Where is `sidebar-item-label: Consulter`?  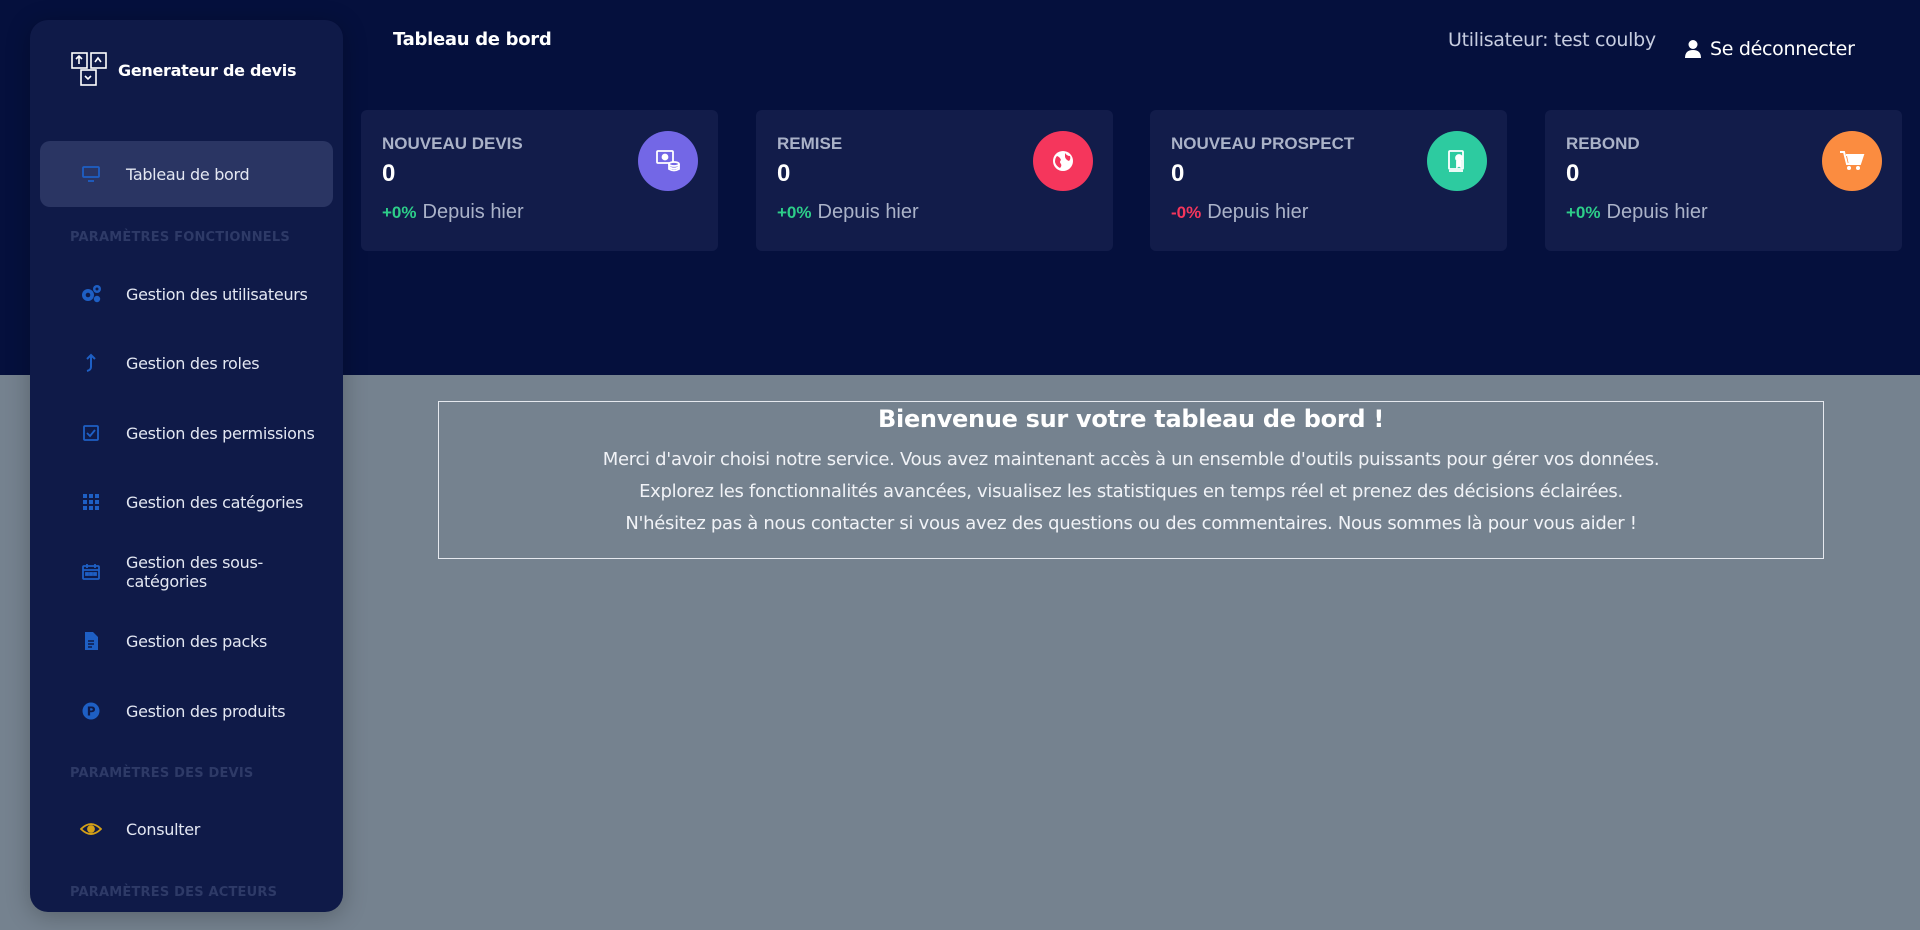 sidebar-item-label: Consulter is located at coordinates (163, 829).